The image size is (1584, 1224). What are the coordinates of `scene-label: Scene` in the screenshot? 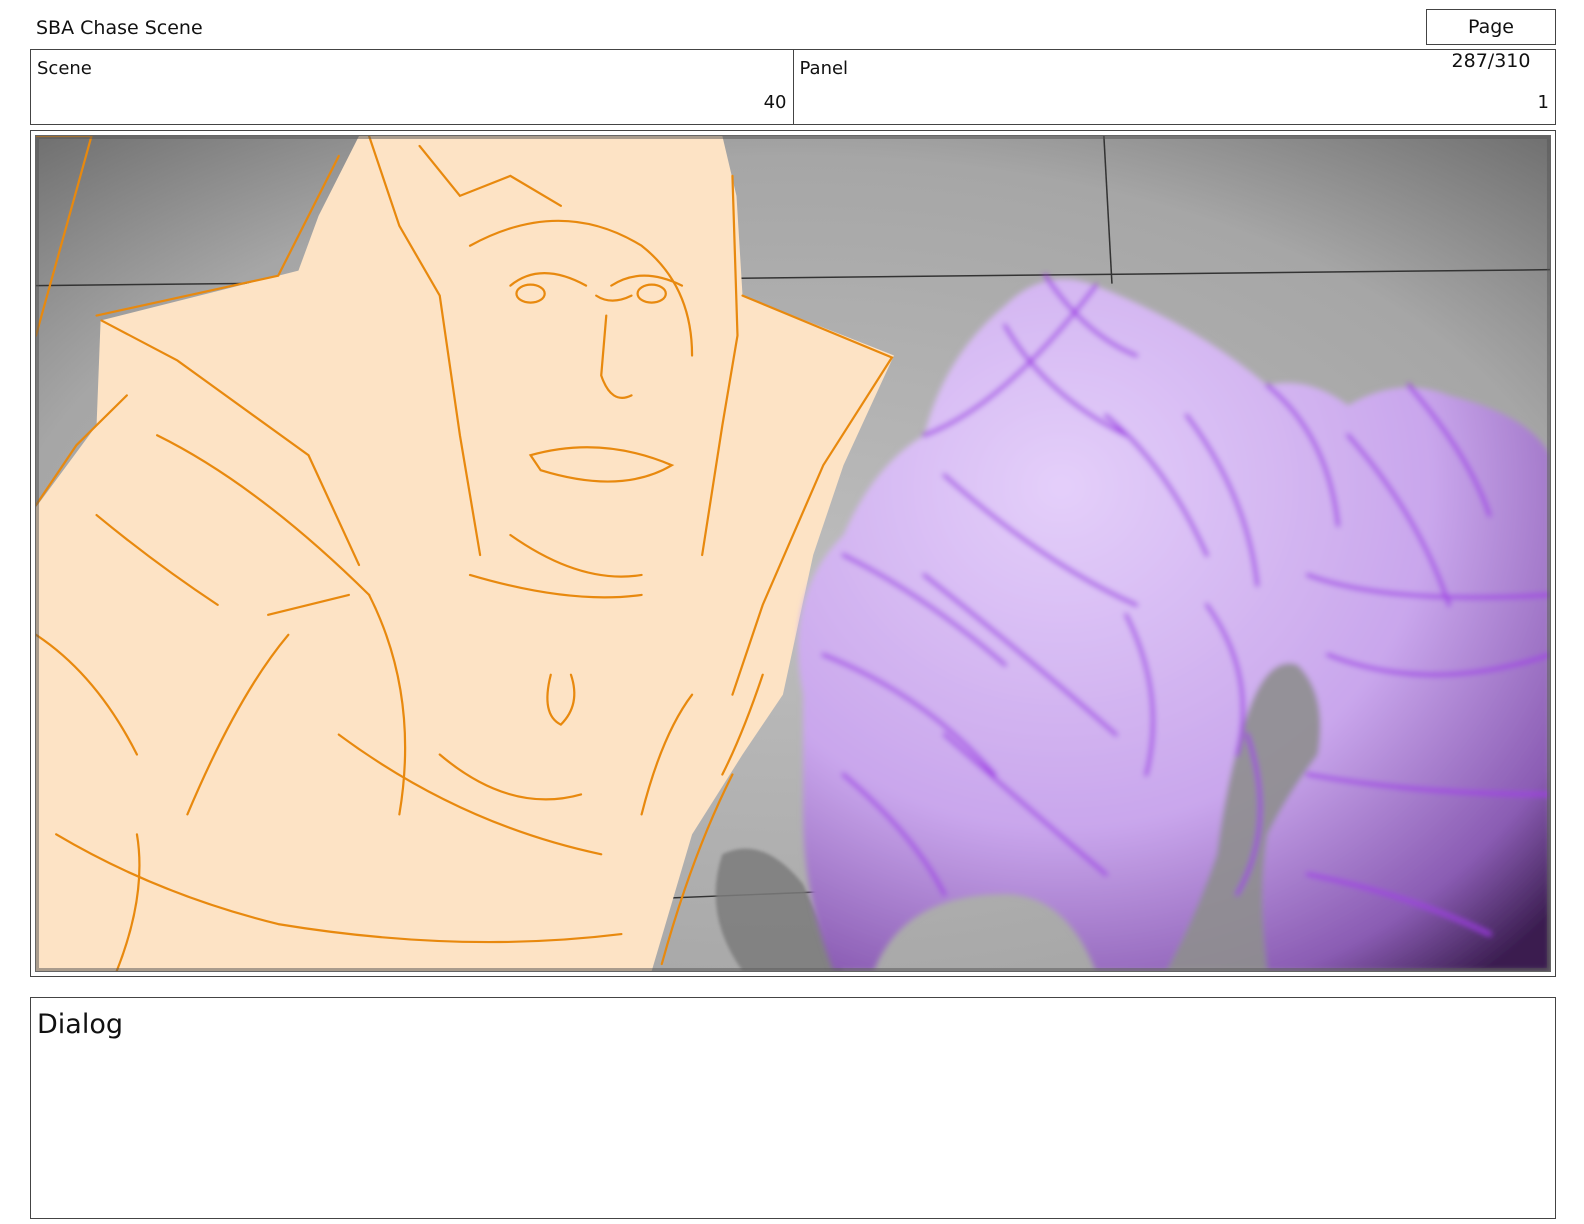 It's located at (64, 68).